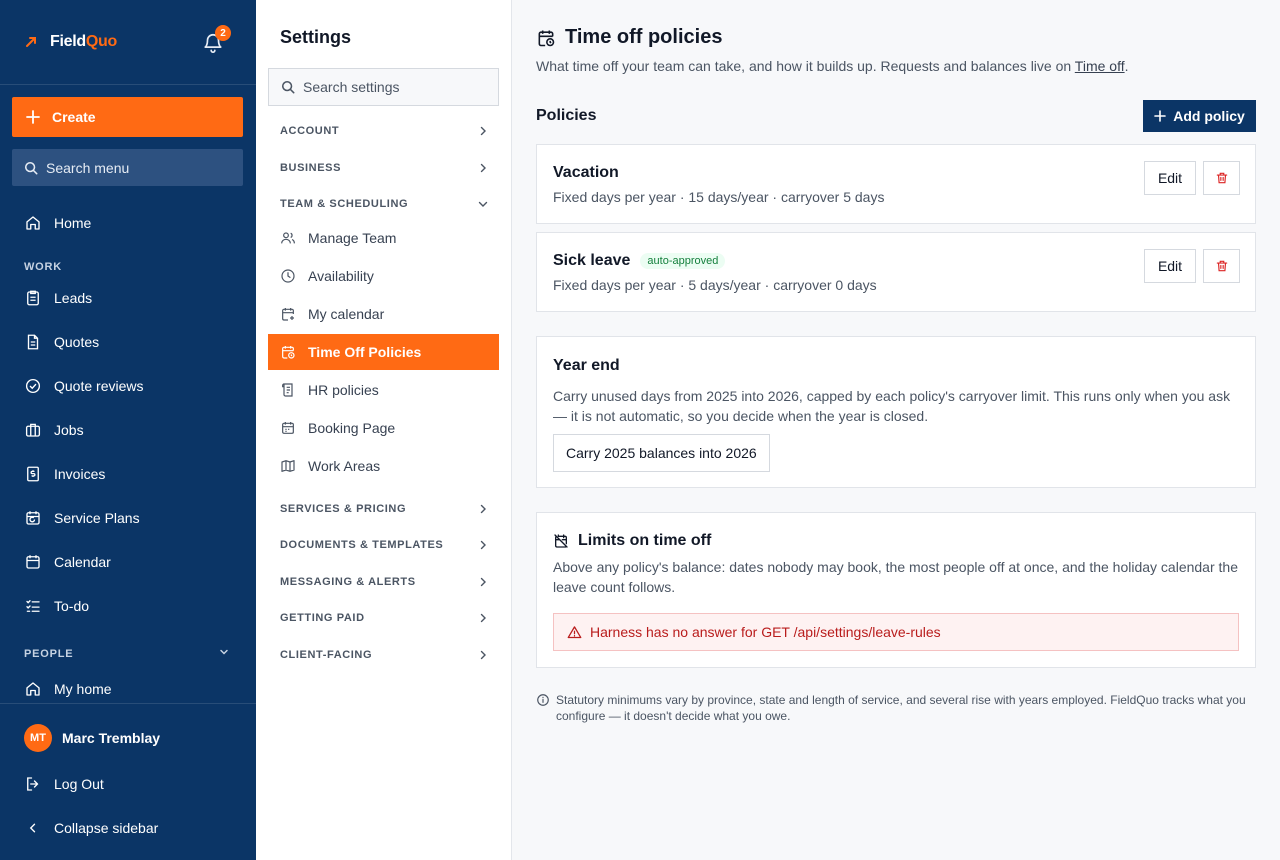 This screenshot has width=1280, height=860. What do you see at coordinates (344, 204) in the screenshot?
I see `section-label: TEAM & SCHEDULING` at bounding box center [344, 204].